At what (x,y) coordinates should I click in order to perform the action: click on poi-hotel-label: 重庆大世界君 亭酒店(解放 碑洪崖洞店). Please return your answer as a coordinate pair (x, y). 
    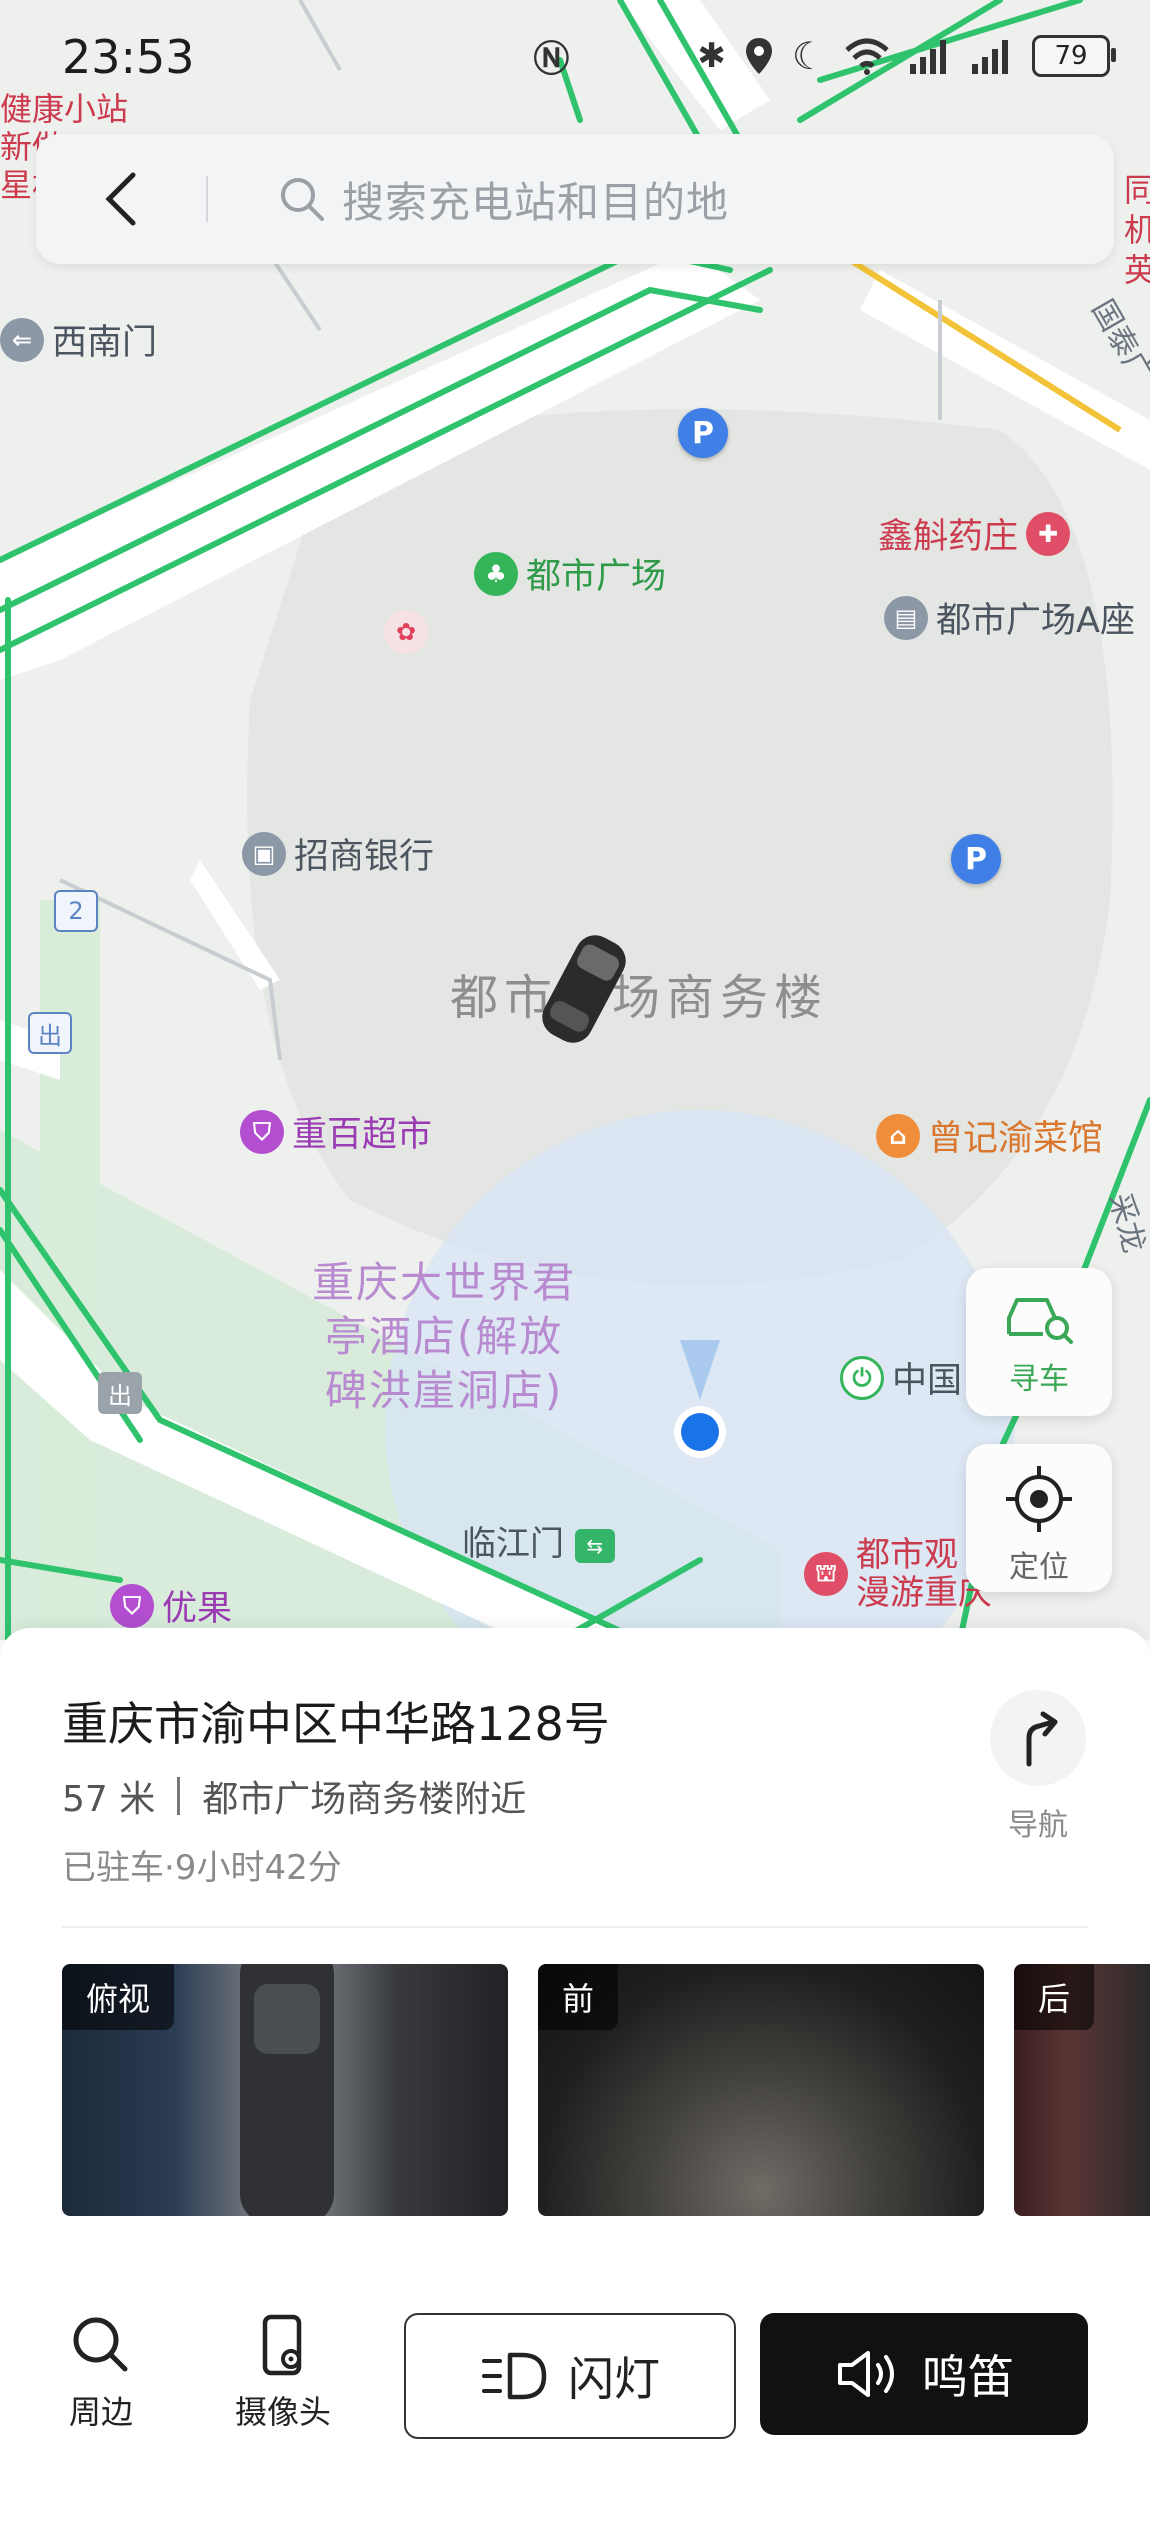
    Looking at the image, I should click on (444, 1337).